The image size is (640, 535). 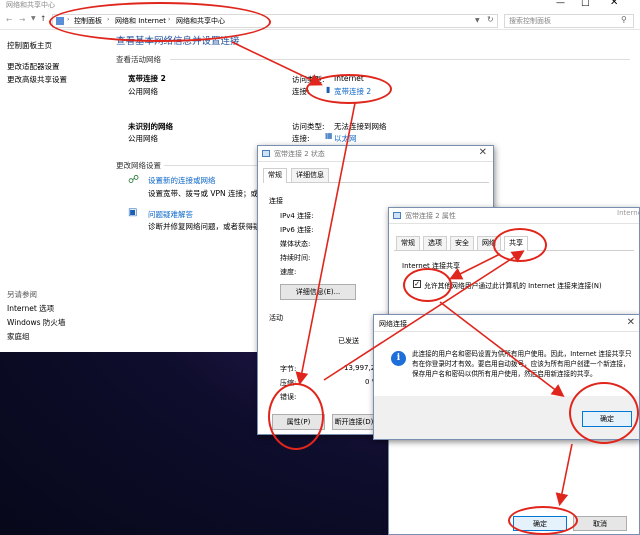 I want to click on tab-props-security: 安全, so click(x=462, y=243).